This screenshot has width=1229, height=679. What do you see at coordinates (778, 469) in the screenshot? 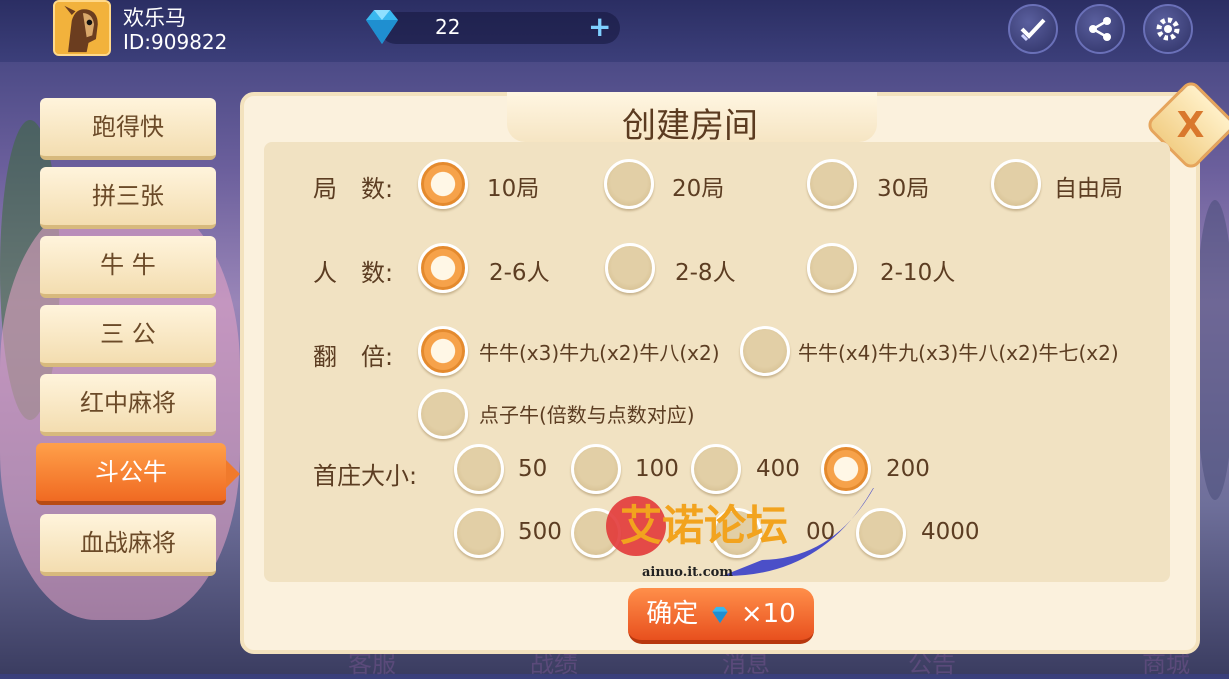
I see `banker-option-400: 400` at bounding box center [778, 469].